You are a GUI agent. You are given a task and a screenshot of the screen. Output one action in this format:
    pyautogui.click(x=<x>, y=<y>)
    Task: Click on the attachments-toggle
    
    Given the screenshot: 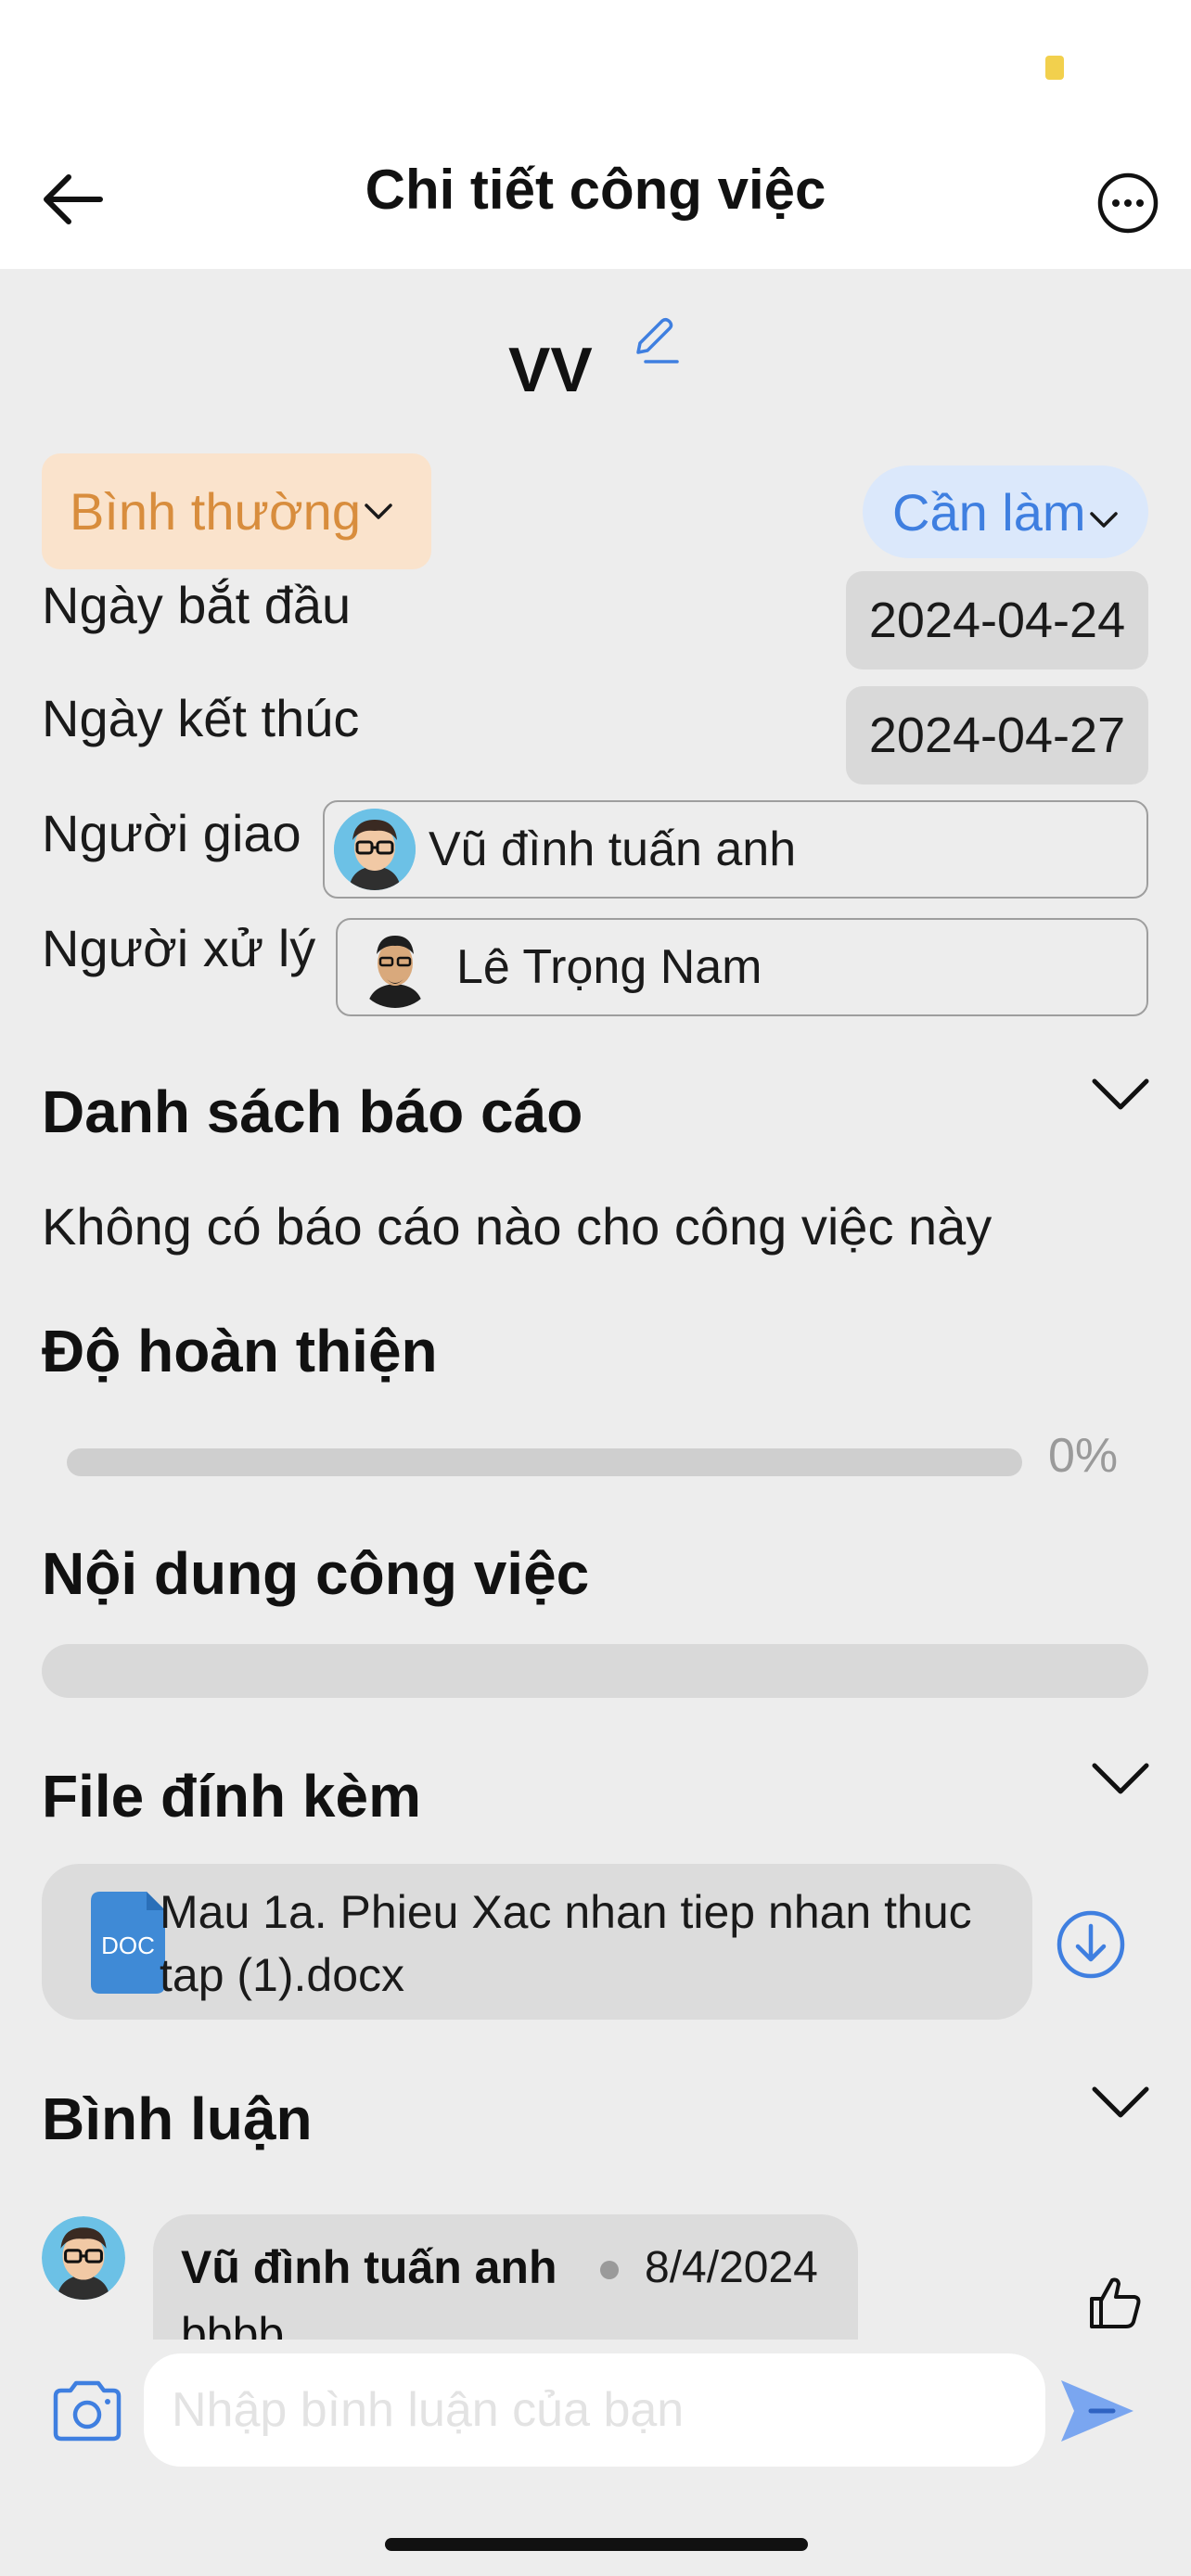 What is the action you would take?
    pyautogui.click(x=1121, y=1782)
    